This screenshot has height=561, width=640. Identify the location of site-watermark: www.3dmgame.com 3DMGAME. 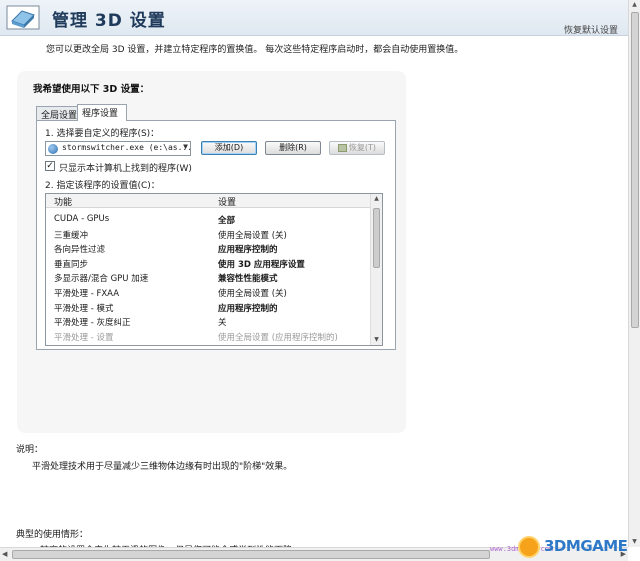
(564, 547).